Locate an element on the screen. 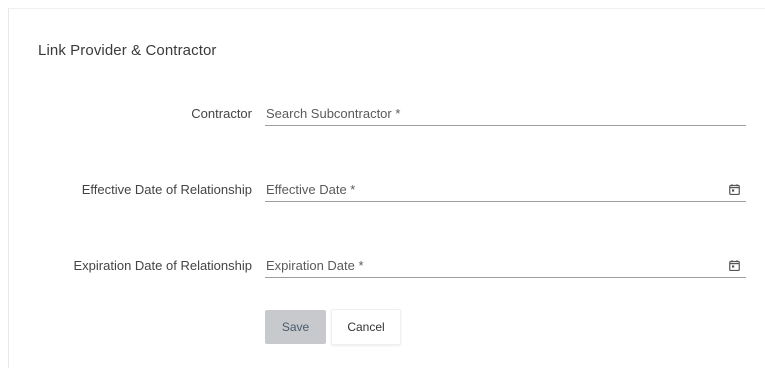 The image size is (765, 368). expiration-date-input: Expiration Date * is located at coordinates (505, 263).